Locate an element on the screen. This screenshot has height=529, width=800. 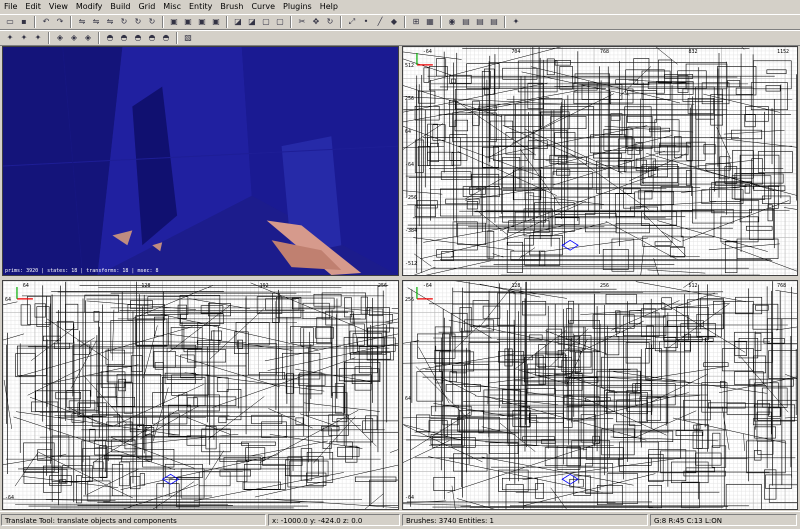
tick-label-left: -384 is located at coordinates (411, 231).